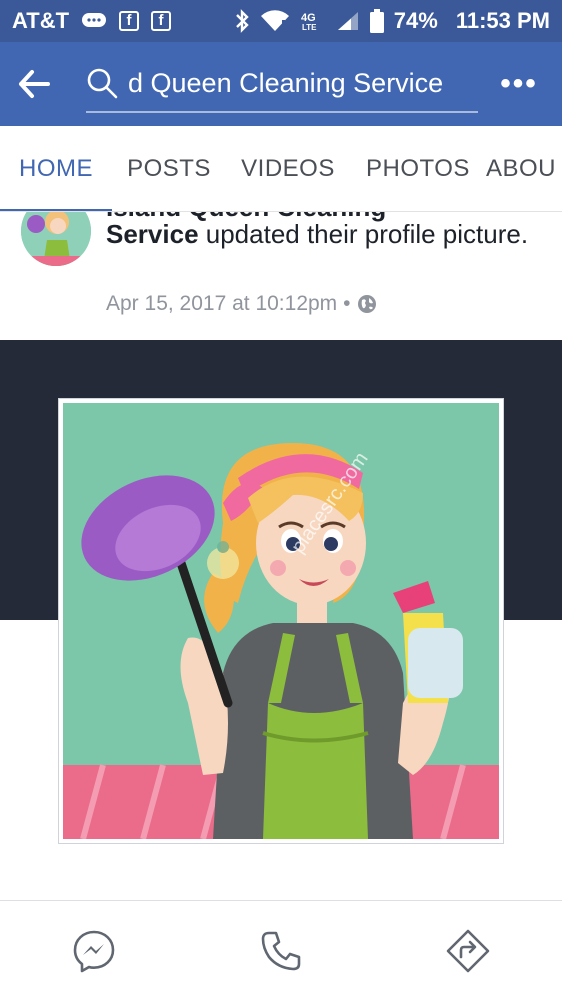 The image size is (562, 1000). I want to click on tab-posts-label: POSTS, so click(169, 168).